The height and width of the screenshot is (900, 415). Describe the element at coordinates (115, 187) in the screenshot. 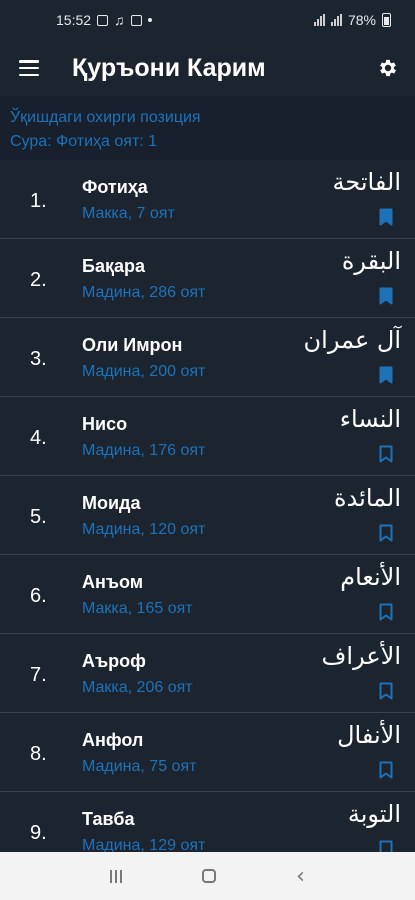

I see `surah-name: Фотиҳа` at that location.